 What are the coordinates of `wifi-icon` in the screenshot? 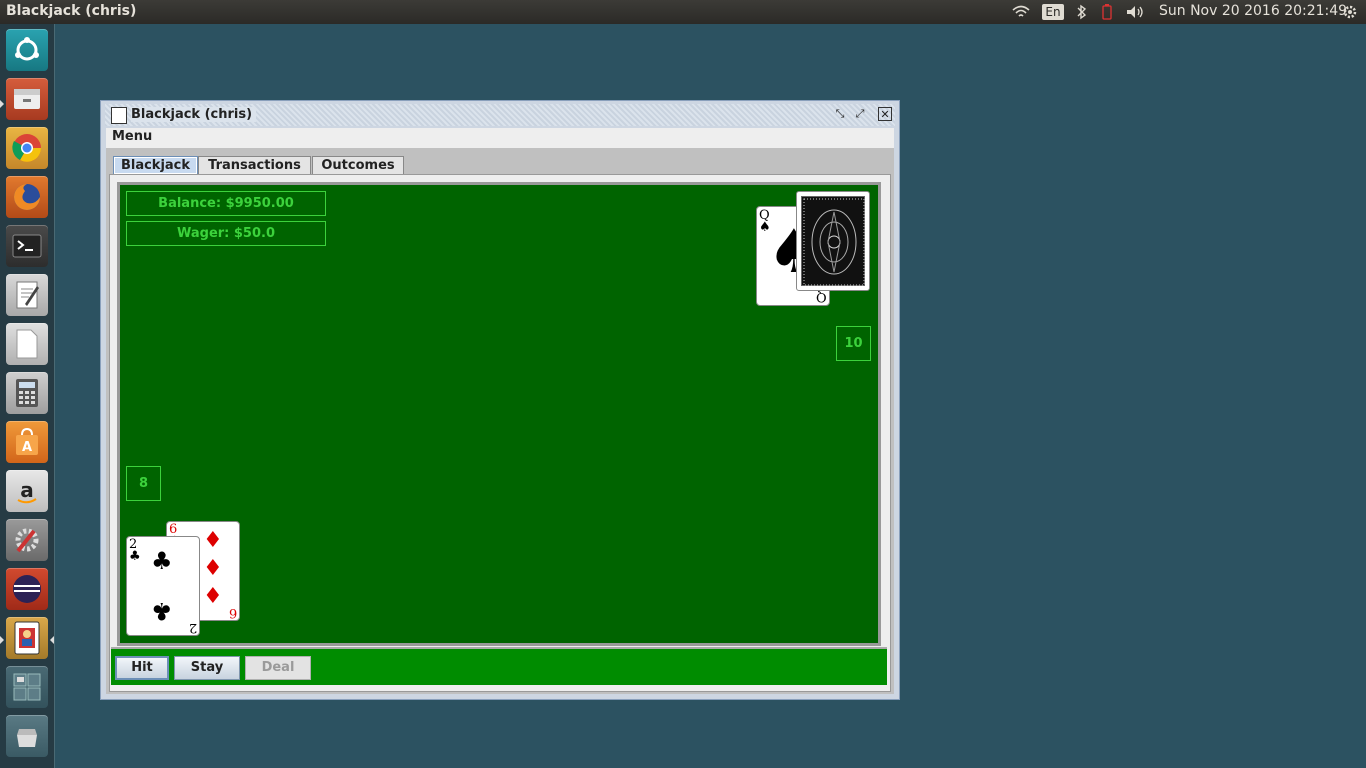 It's located at (1021, 12).